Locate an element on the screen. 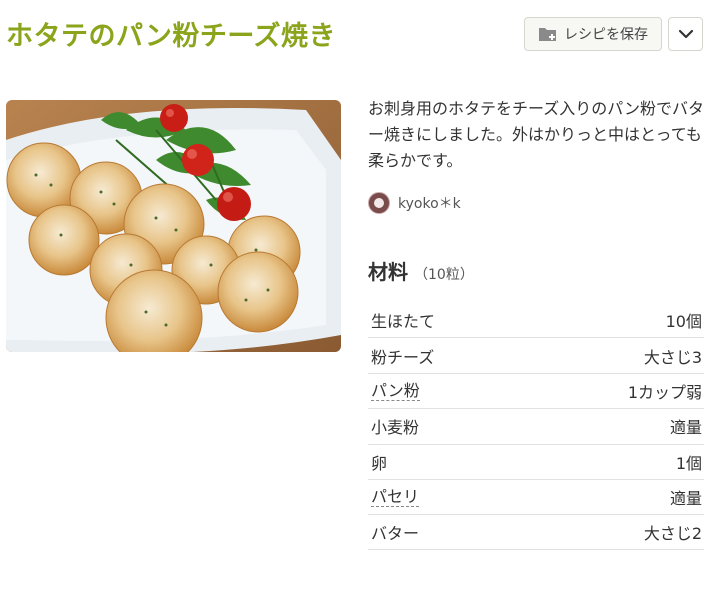 Image resolution: width=721 pixels, height=592 pixels. ingredient-amount: 1個 is located at coordinates (688, 463).